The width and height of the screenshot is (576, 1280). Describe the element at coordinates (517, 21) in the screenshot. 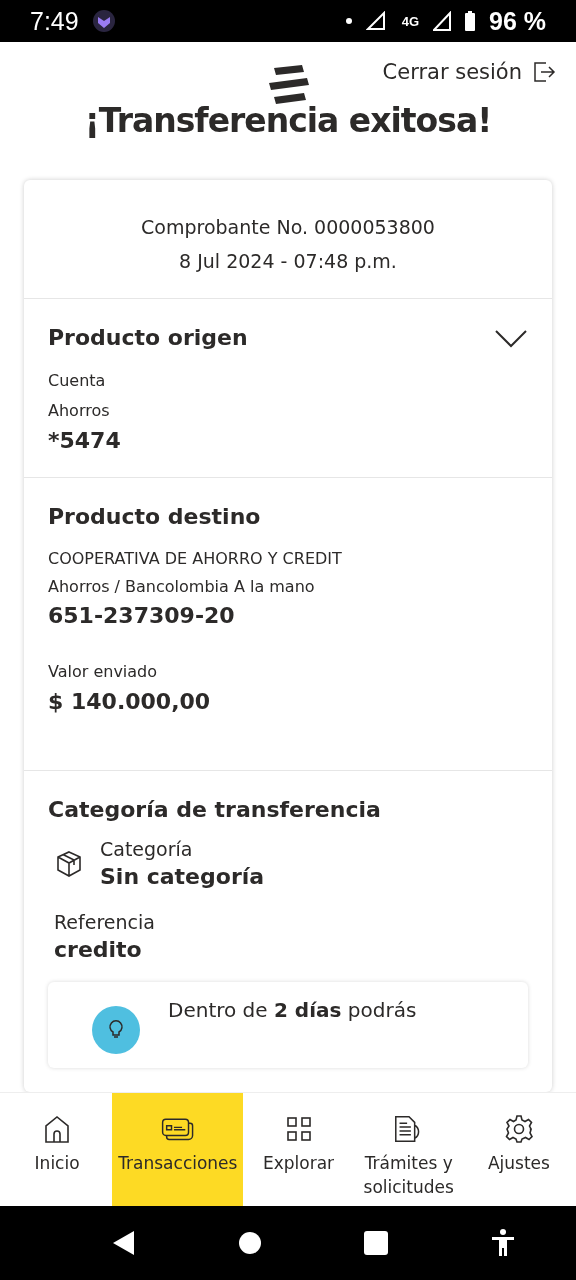

I see `battery-level: 96 %` at that location.